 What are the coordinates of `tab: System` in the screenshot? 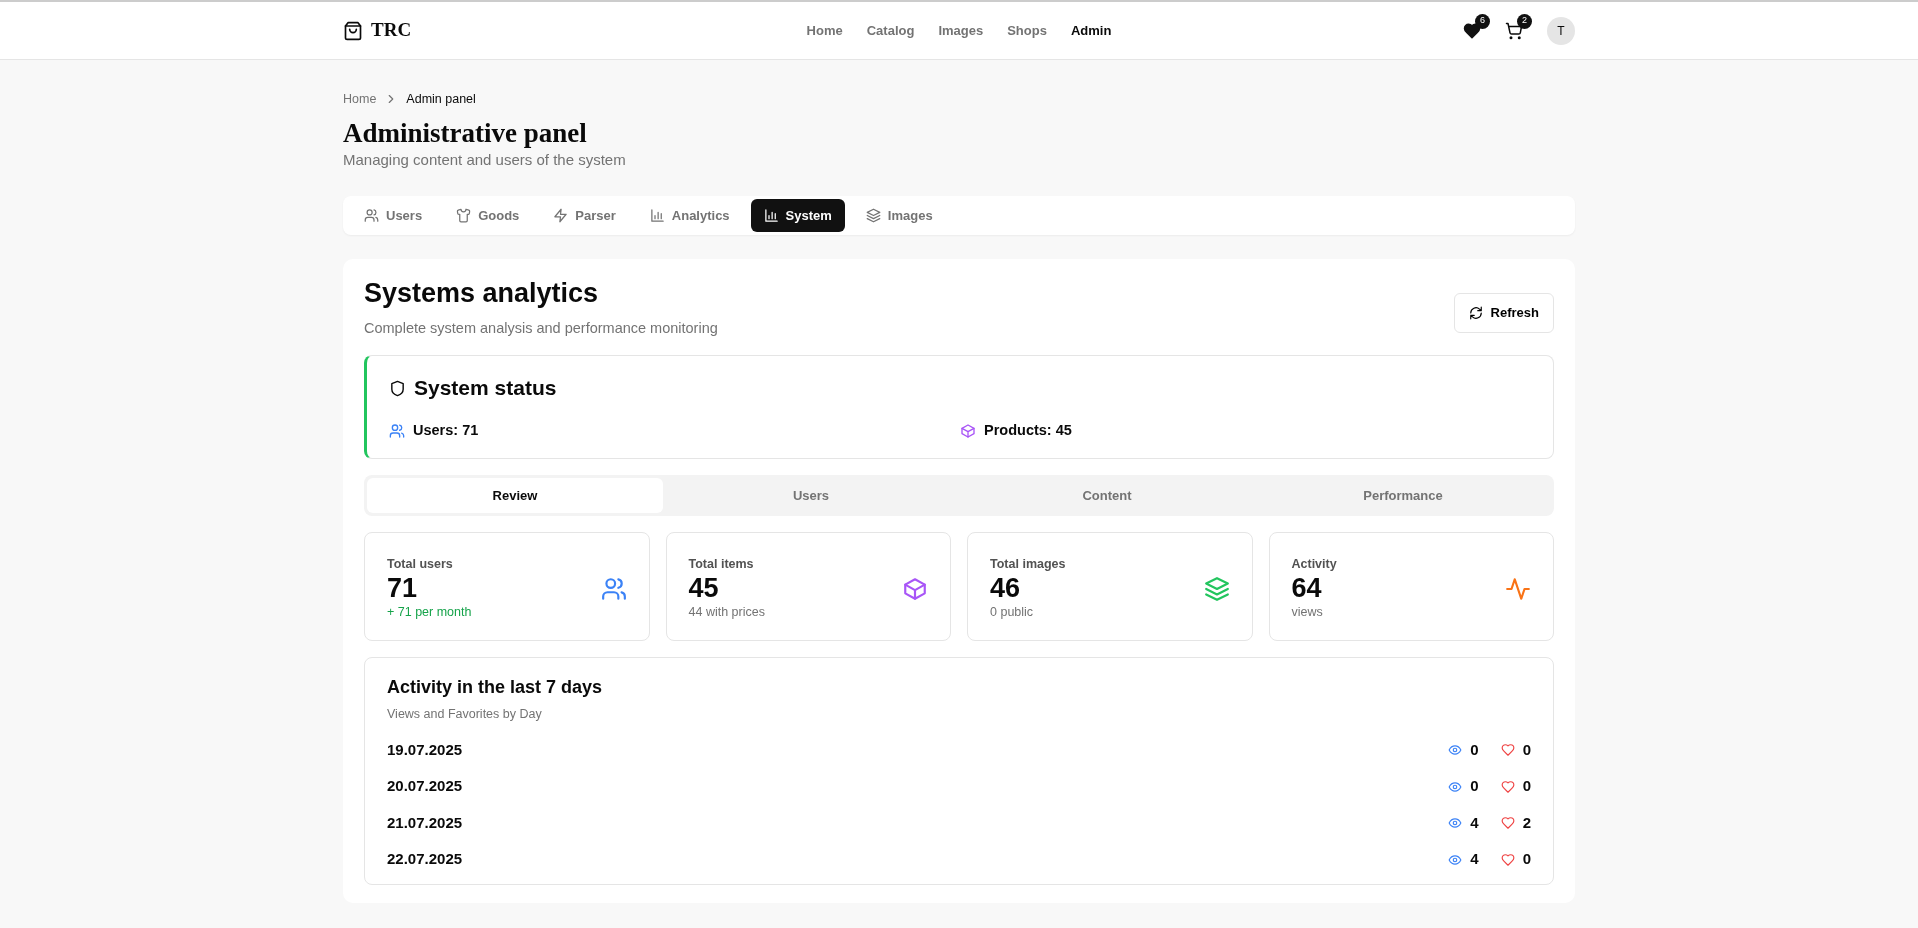 It's located at (797, 215).